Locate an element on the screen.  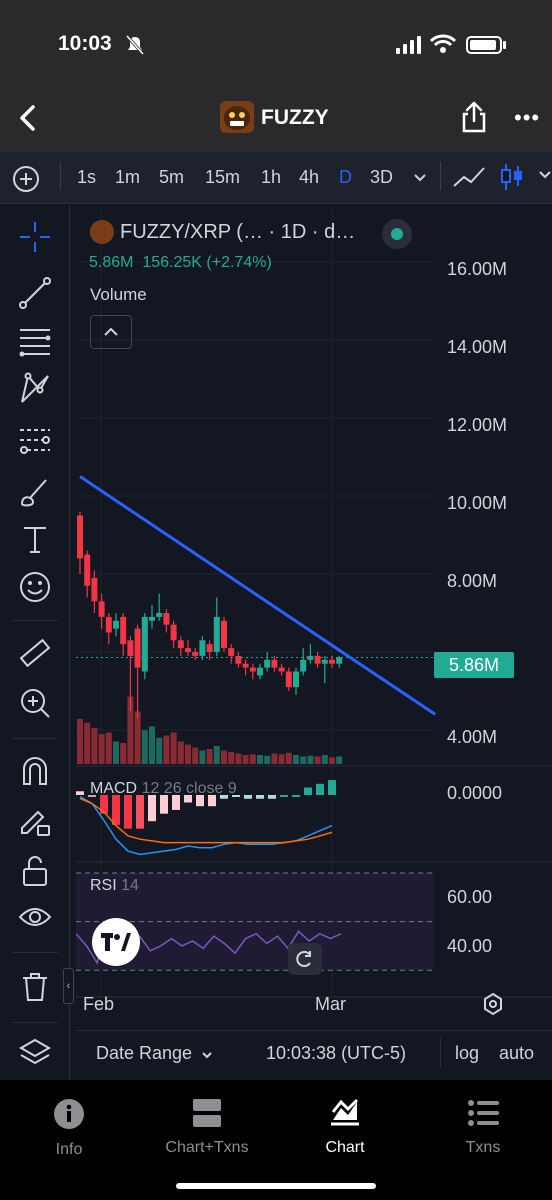
interval-1m: 1m is located at coordinates (127, 177).